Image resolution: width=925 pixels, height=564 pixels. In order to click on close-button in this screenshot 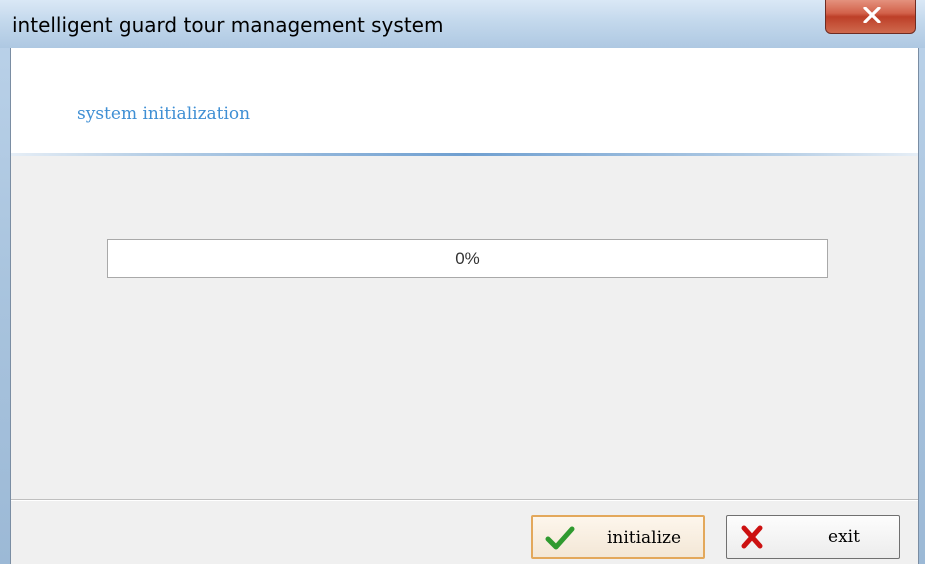, I will do `click(870, 17)`.